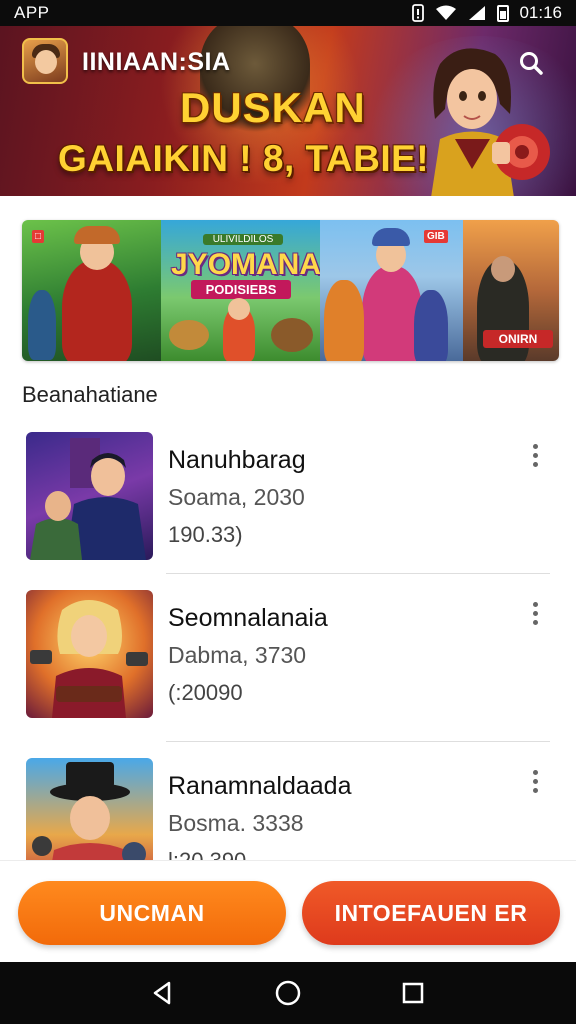  Describe the element at coordinates (288, 911) in the screenshot. I see `action-bar: UNCMAN INTOEFAUEN ER` at that location.